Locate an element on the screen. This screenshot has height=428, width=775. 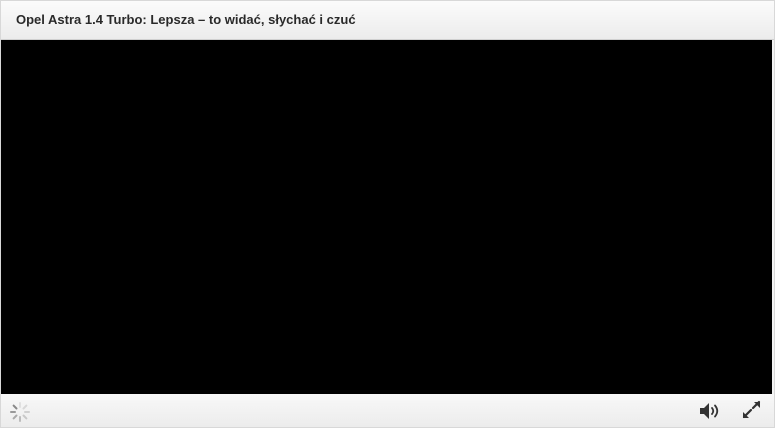
volume-button is located at coordinates (710, 411).